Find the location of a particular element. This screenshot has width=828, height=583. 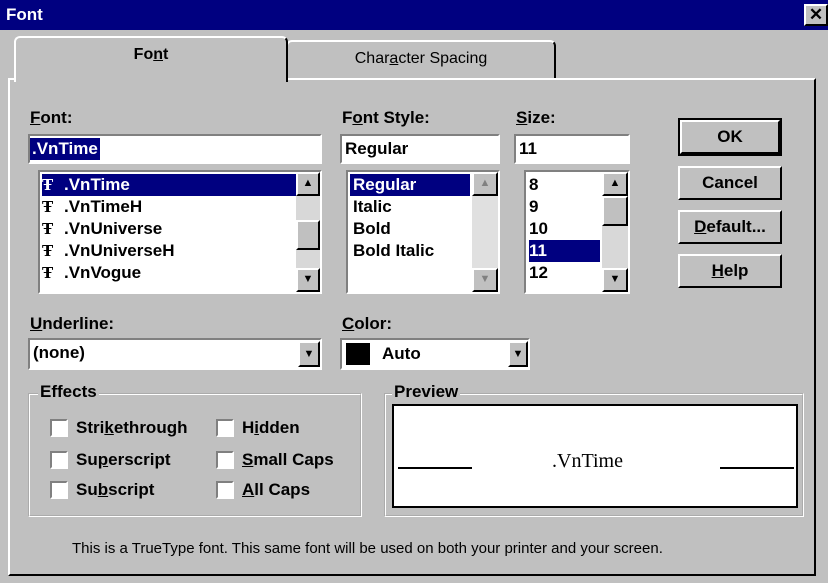

font-label: Font: is located at coordinates (51, 117).